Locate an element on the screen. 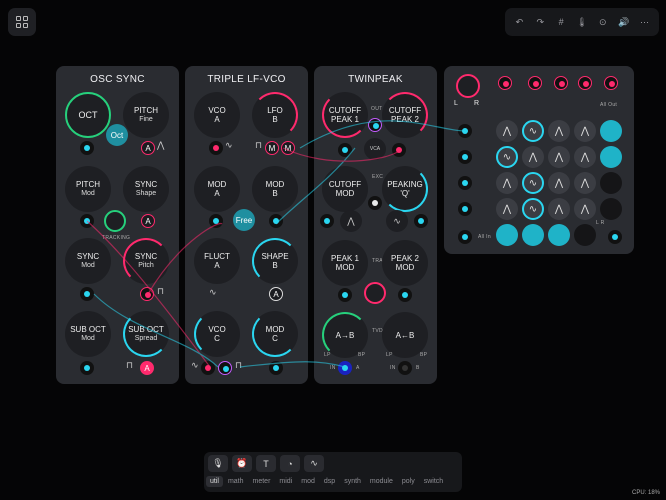  category-meter: meter is located at coordinates (262, 481).